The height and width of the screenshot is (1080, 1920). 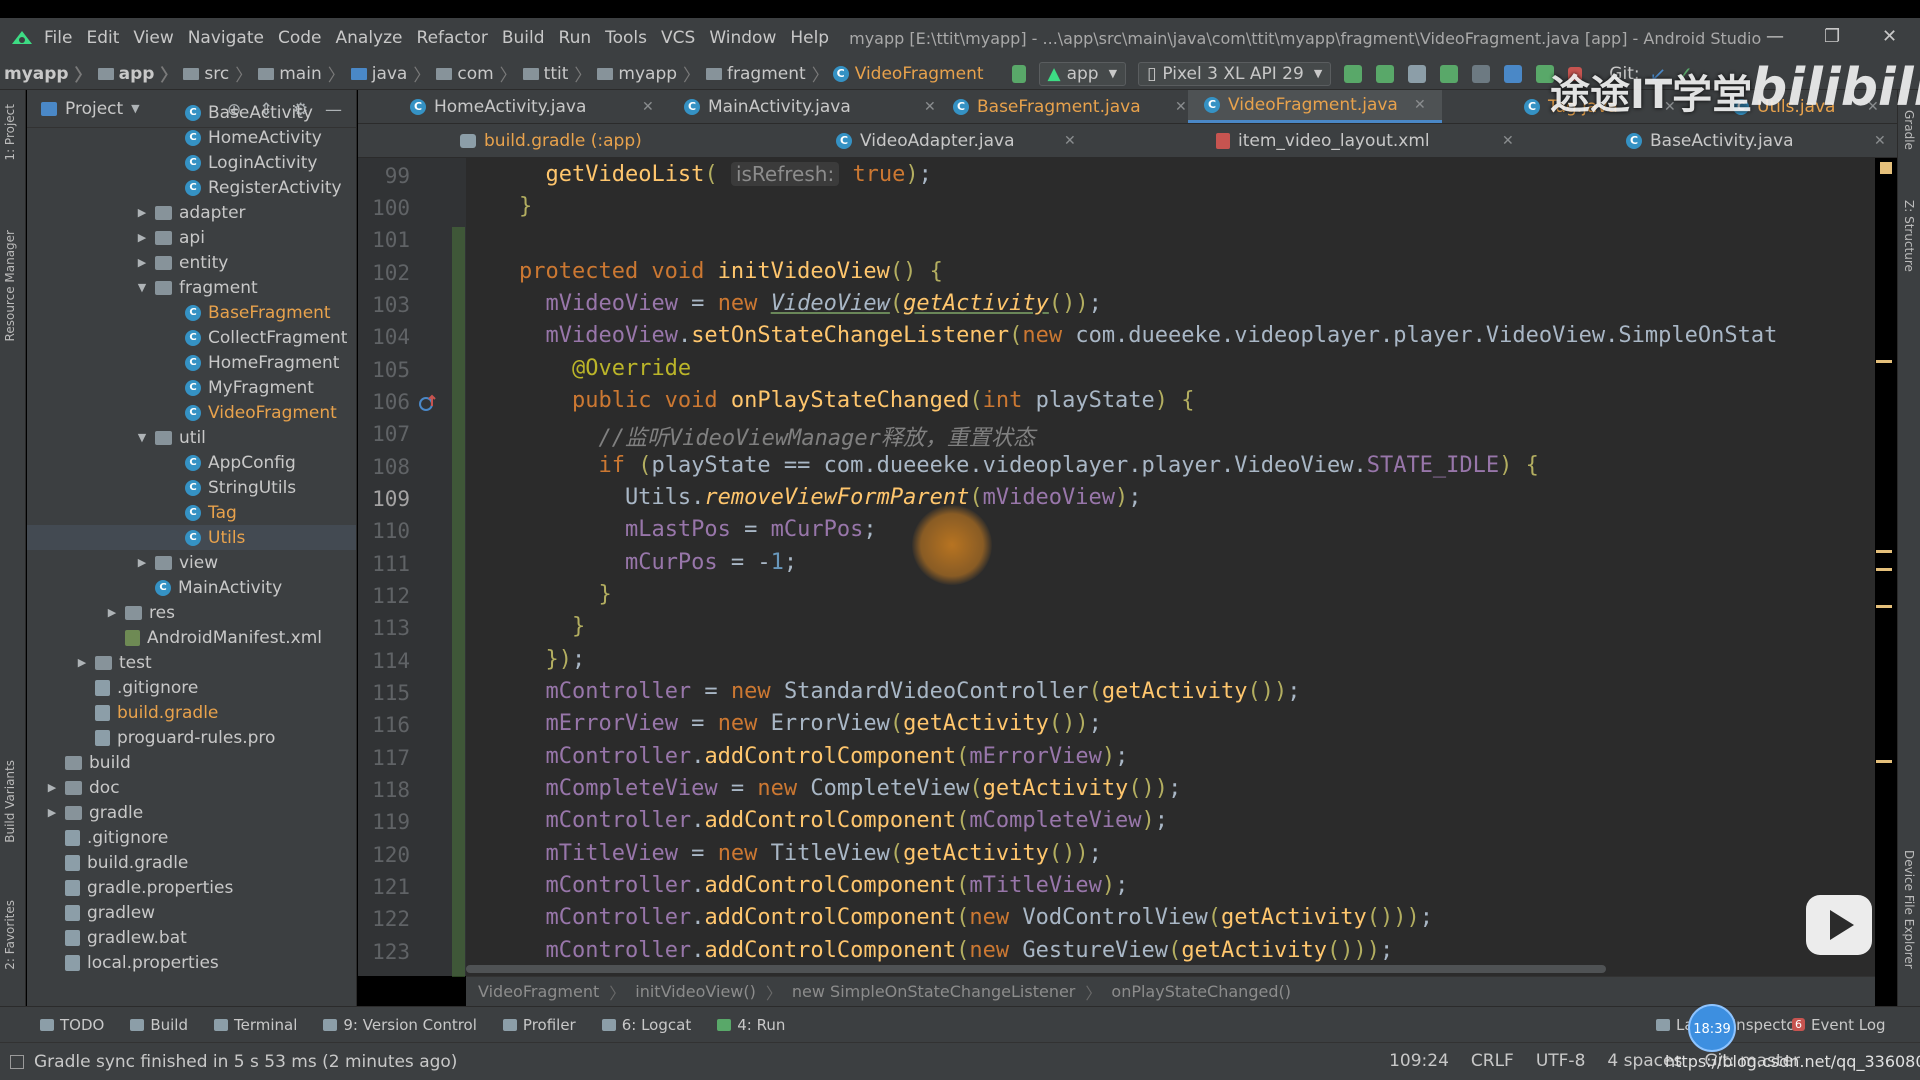 I want to click on todo-tool-button: TODO, so click(x=72, y=1025).